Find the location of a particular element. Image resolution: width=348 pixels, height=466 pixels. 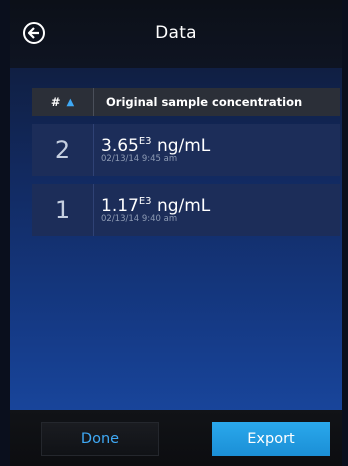

column-header-number: # ▲ is located at coordinates (63, 102).